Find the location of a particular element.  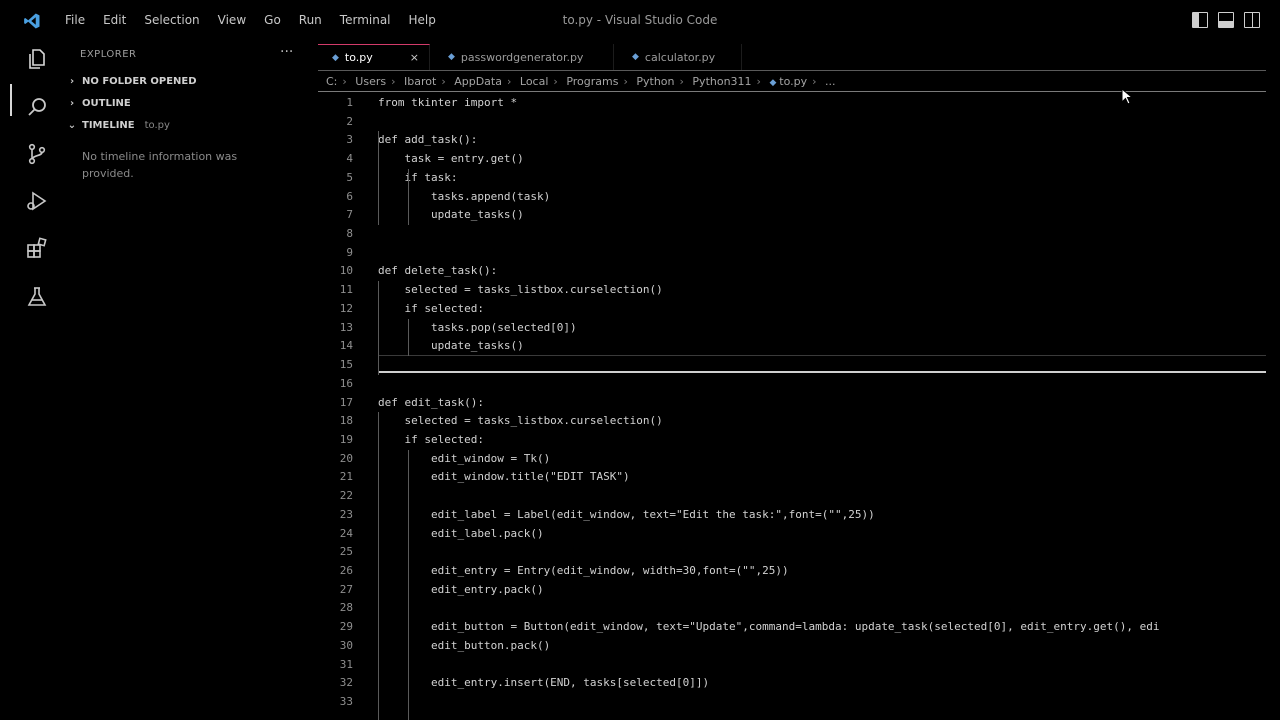

breadcrumb-item: Ibarot is located at coordinates (420, 81).